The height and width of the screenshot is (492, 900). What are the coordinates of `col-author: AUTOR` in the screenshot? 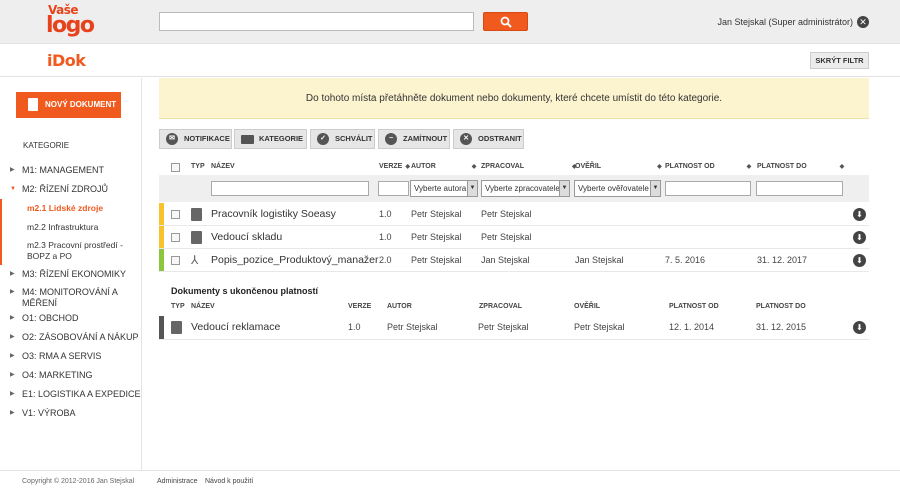 It's located at (399, 306).